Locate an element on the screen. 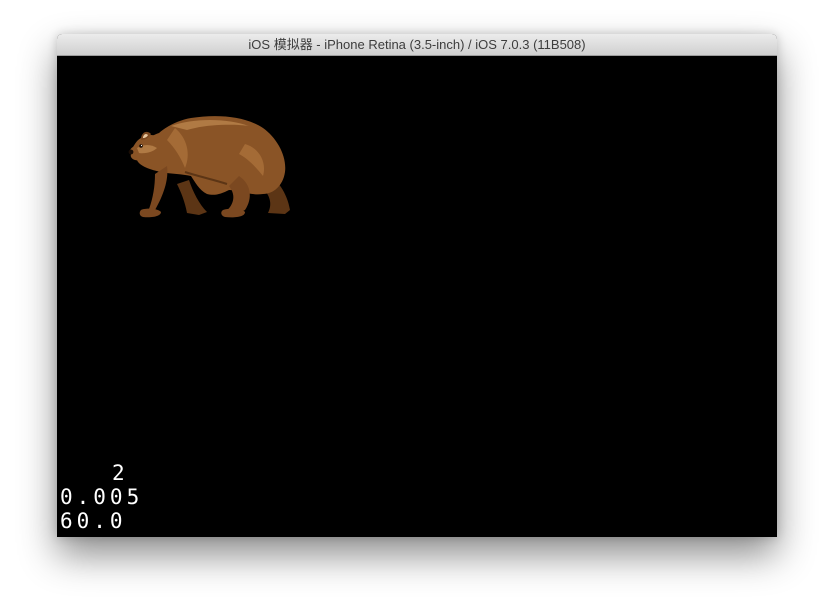 This screenshot has height=616, width=834. bear-eye-shine is located at coordinates (141, 145).